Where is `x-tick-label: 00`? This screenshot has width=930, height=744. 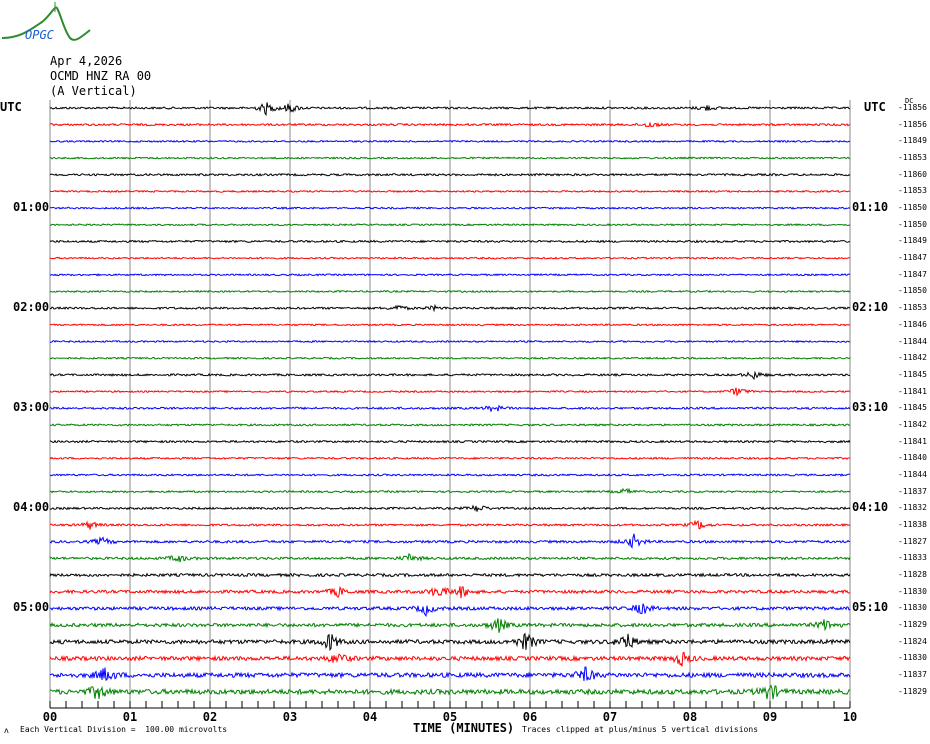 x-tick-label: 00 is located at coordinates (50, 717).